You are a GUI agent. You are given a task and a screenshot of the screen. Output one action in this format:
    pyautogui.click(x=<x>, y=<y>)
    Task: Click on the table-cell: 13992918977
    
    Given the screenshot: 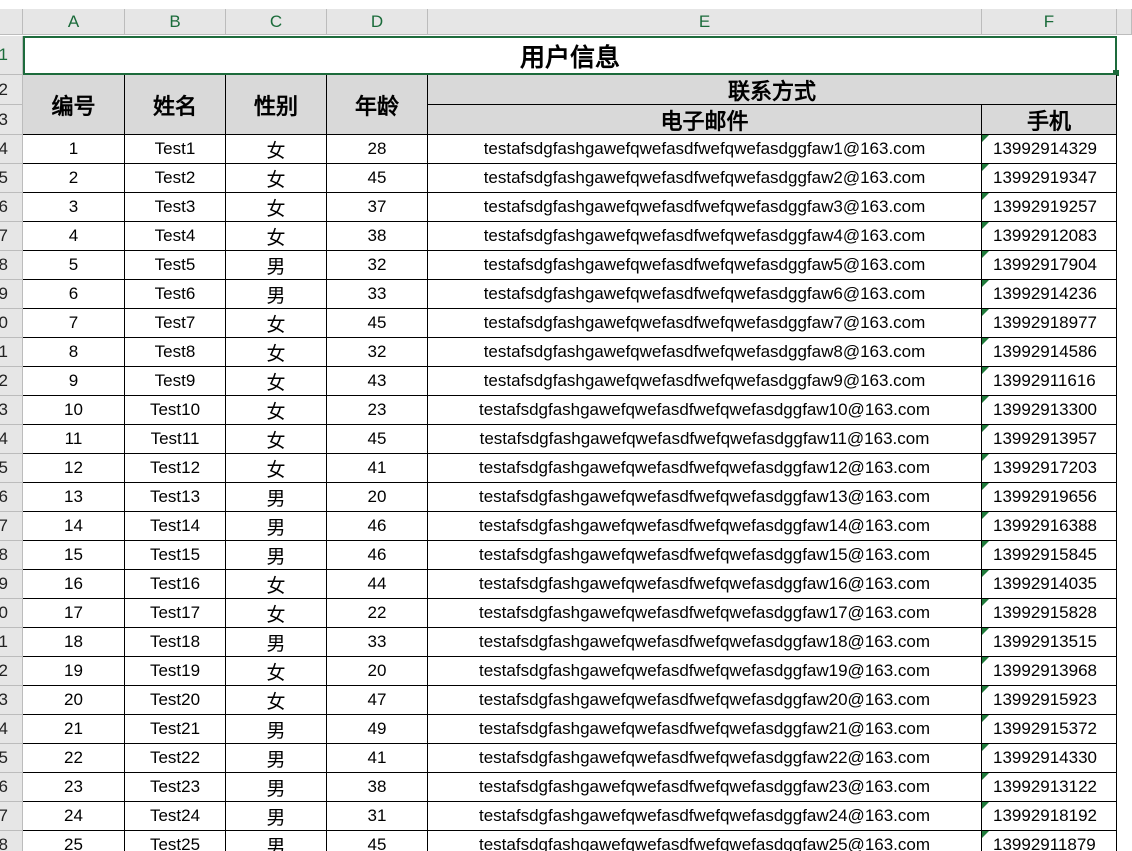 What is the action you would take?
    pyautogui.click(x=1049, y=323)
    